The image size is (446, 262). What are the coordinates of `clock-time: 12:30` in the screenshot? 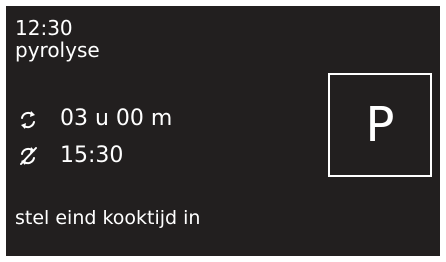 It's located at (44, 28).